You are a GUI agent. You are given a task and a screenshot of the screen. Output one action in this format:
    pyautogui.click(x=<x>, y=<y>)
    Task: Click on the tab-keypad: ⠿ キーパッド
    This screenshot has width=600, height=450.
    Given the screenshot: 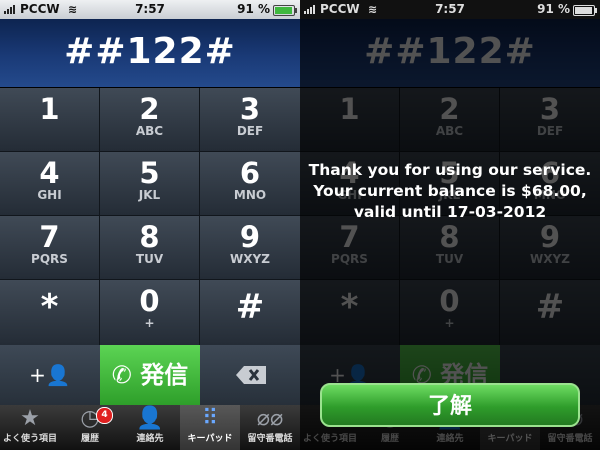 What is the action you would take?
    pyautogui.click(x=210, y=427)
    